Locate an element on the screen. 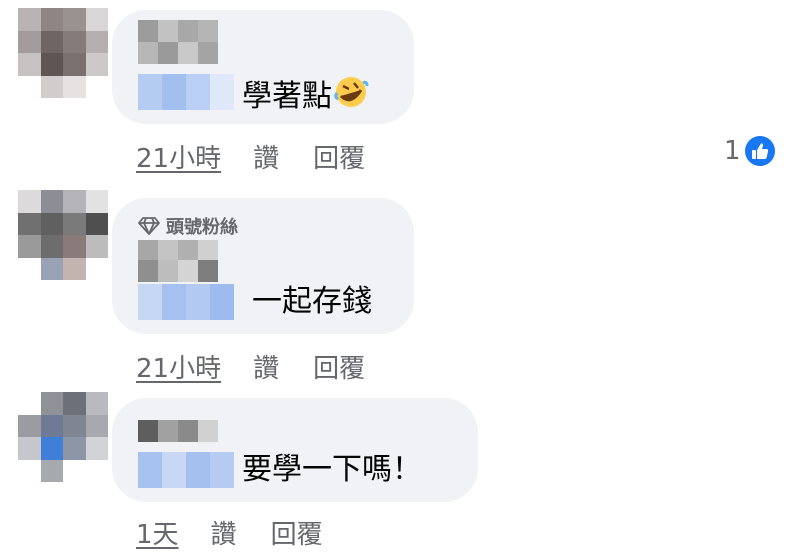 This screenshot has height=552, width=800. rolling-on-floor-laughing-emoji is located at coordinates (351, 96).